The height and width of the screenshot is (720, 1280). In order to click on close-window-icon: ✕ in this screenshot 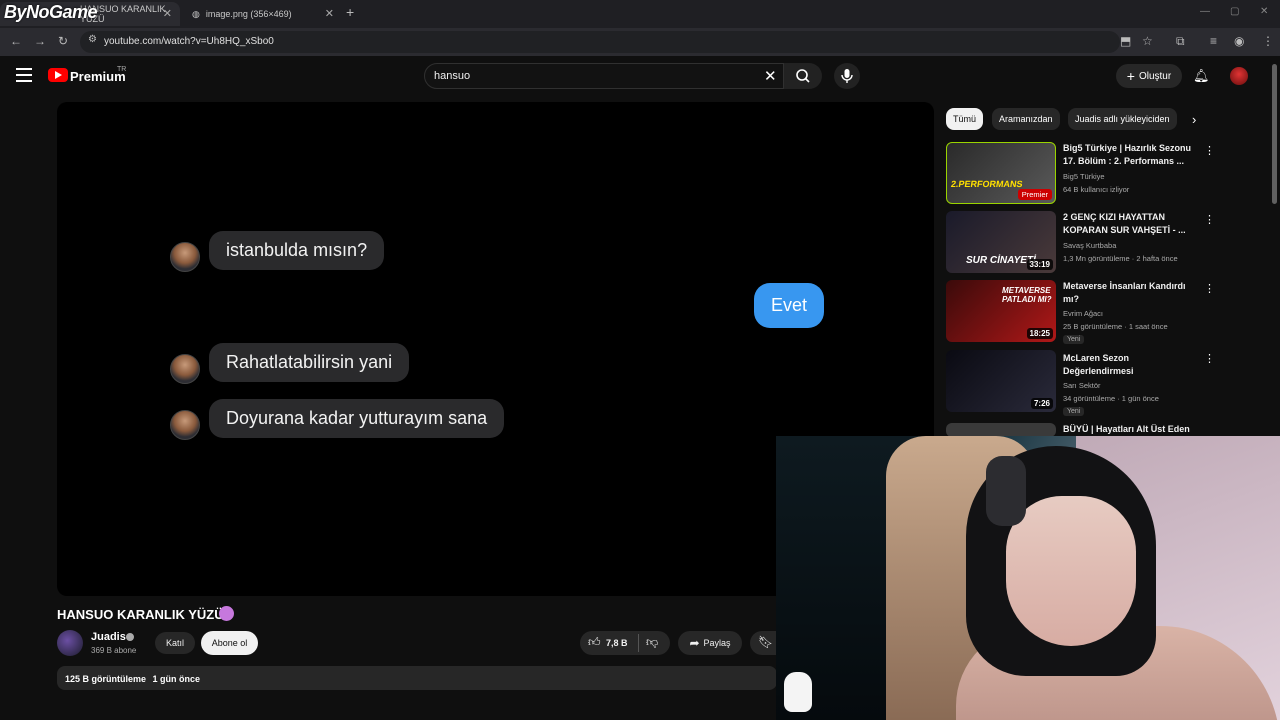, I will do `click(1264, 11)`.